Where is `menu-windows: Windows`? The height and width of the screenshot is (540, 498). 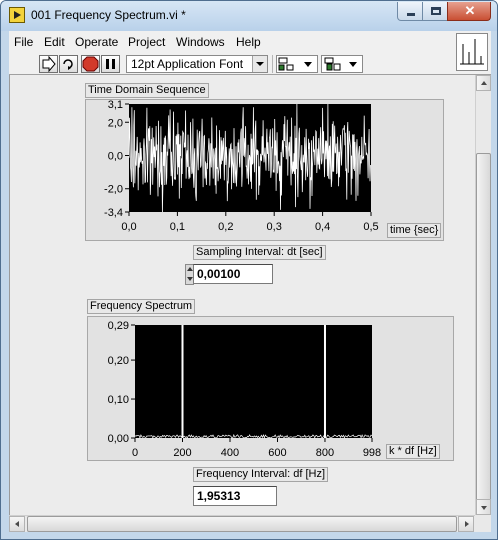
menu-windows: Windows is located at coordinates (200, 42).